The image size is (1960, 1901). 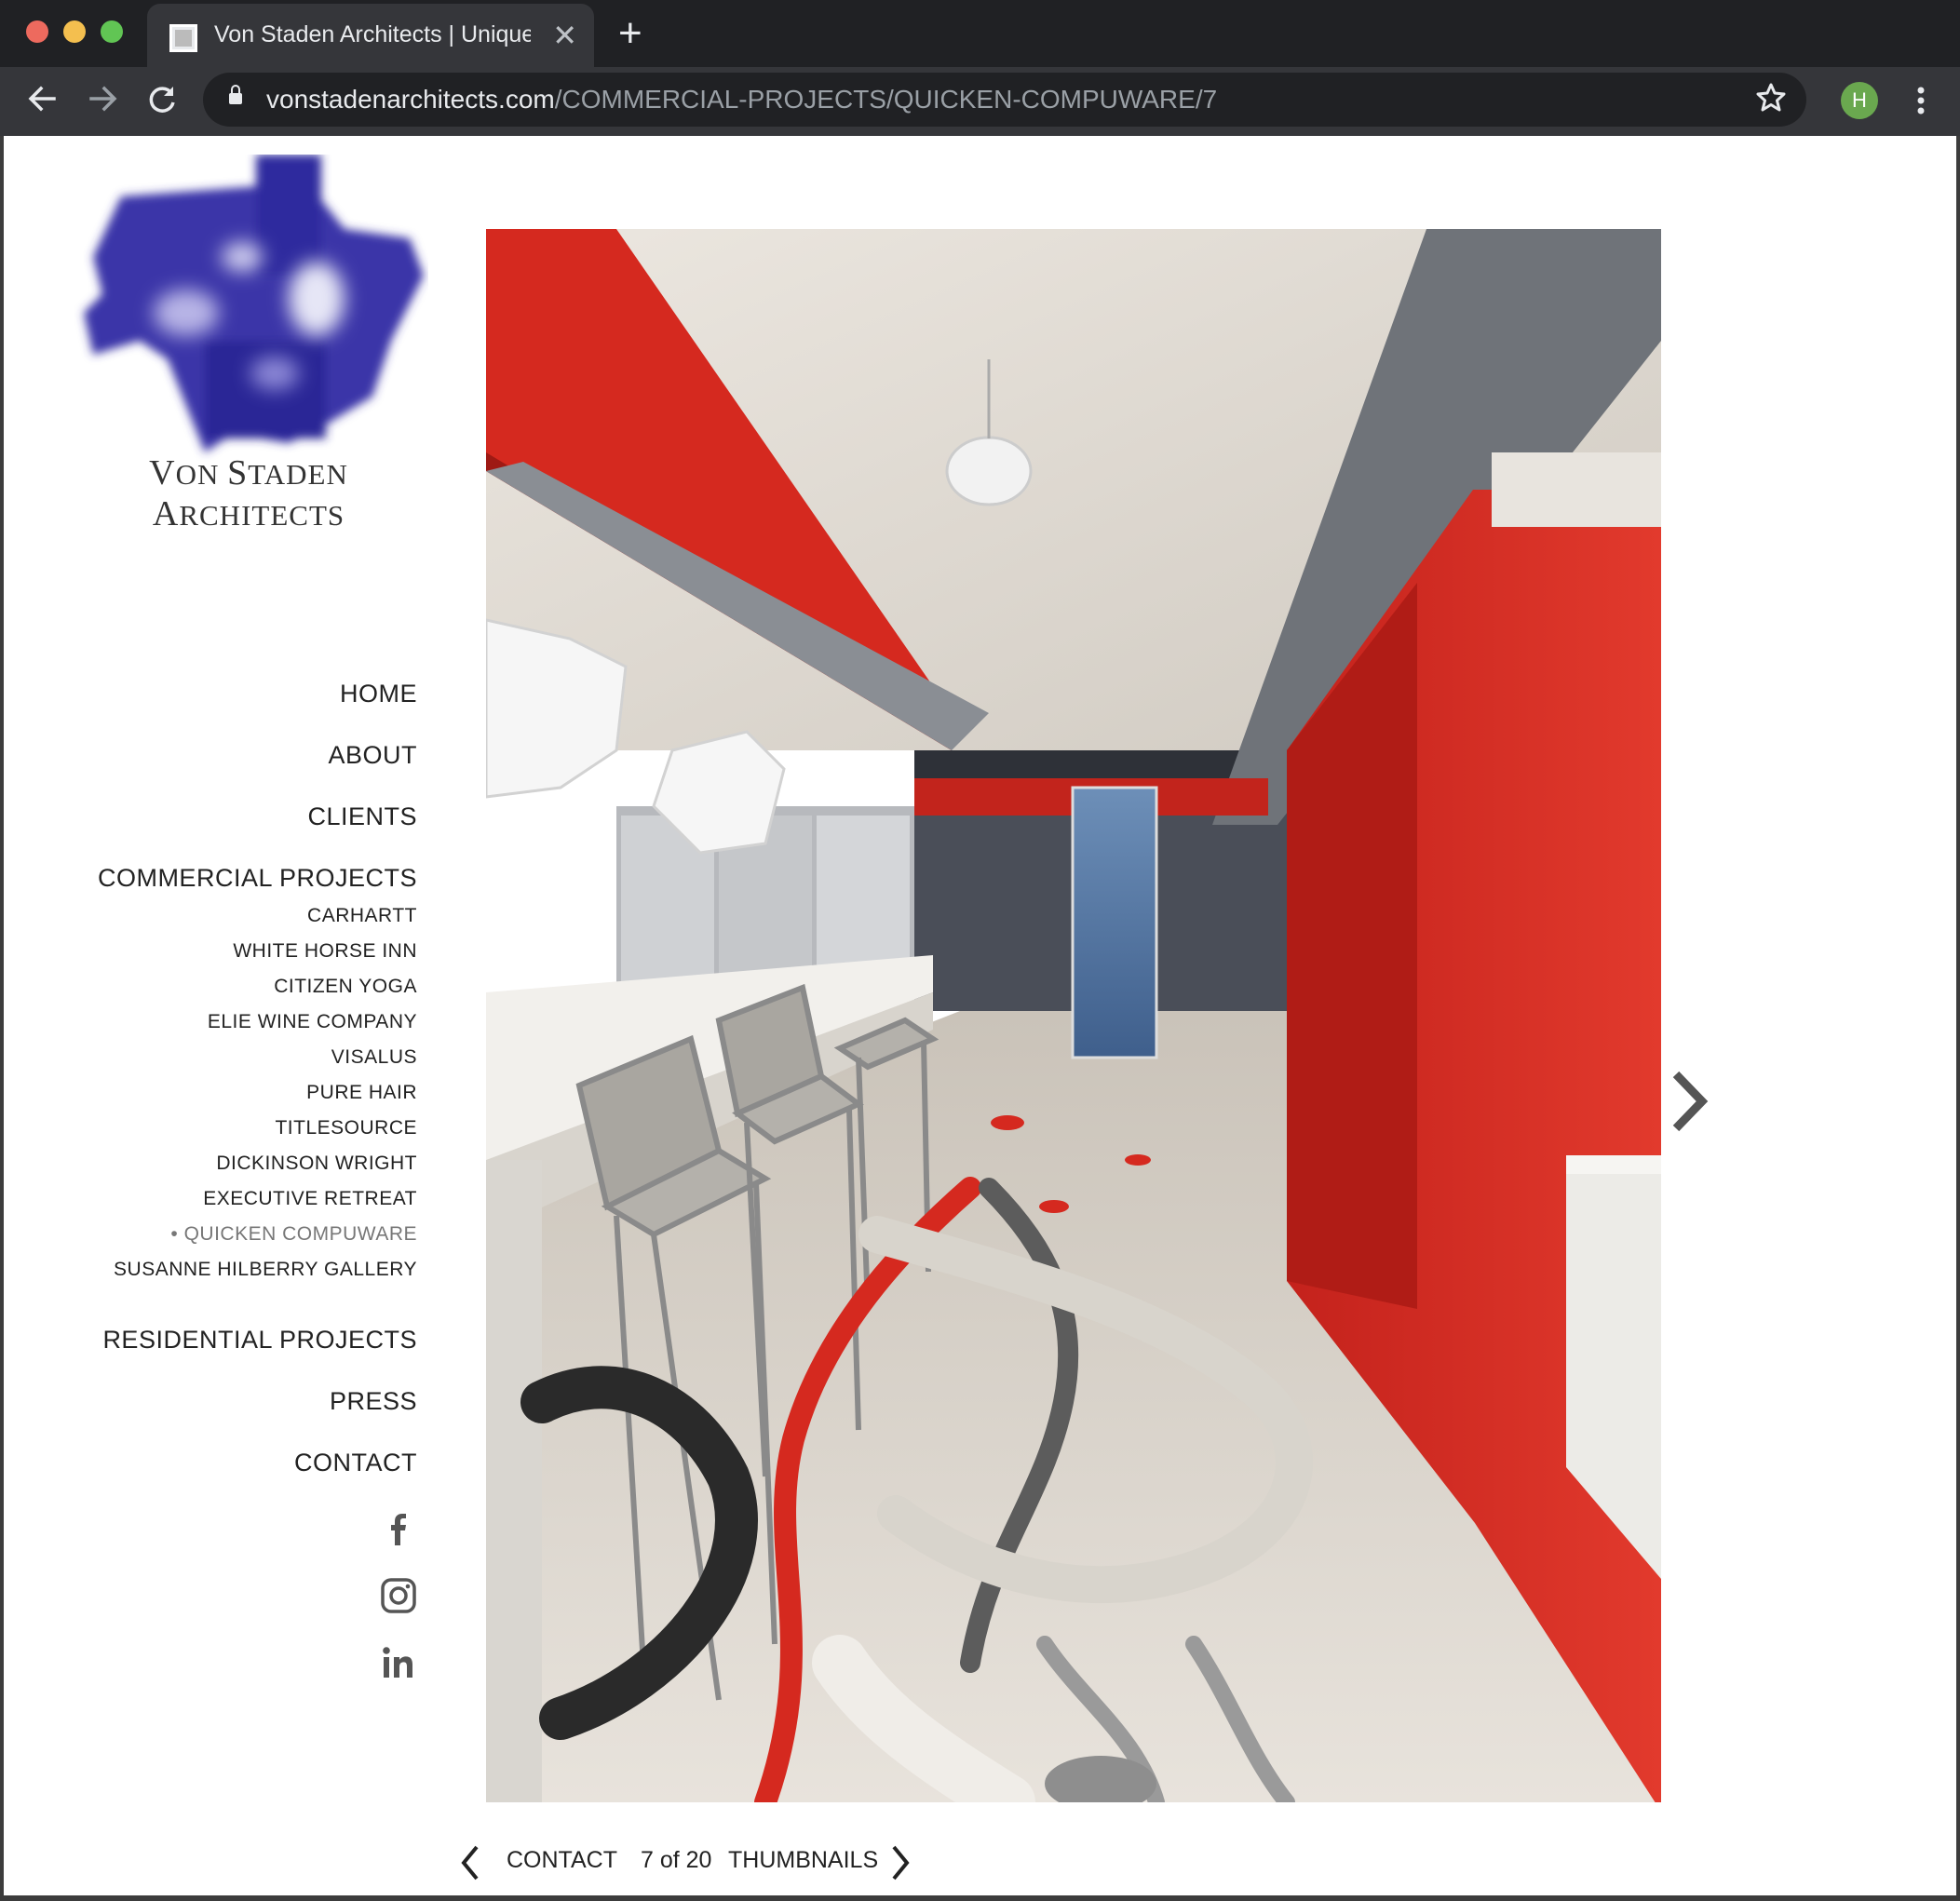 I want to click on back-button, so click(x=43, y=98).